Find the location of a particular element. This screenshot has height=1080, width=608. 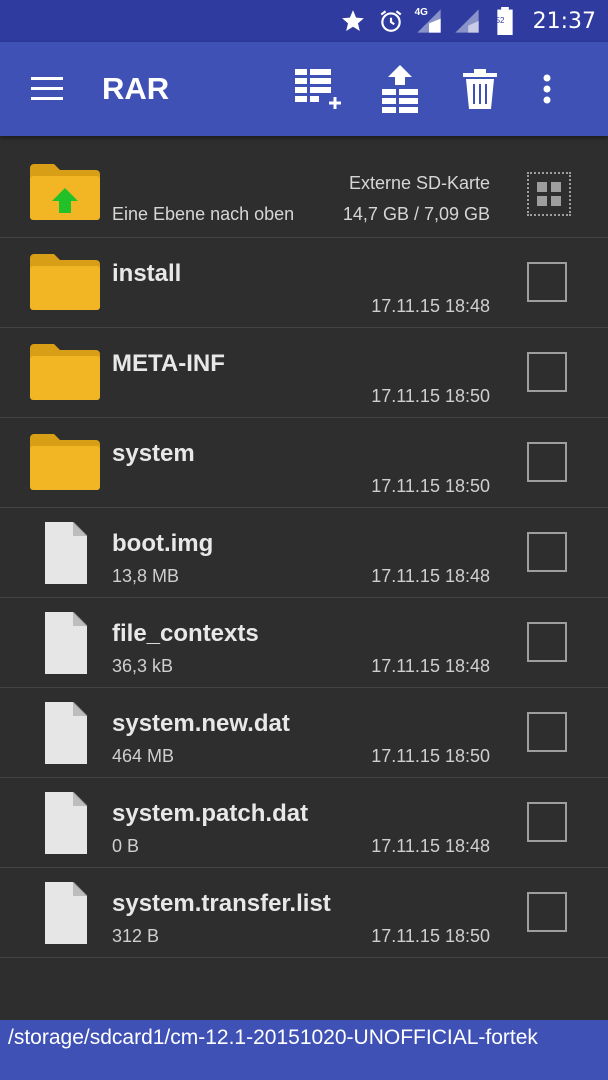

extract-icon is located at coordinates (400, 89).